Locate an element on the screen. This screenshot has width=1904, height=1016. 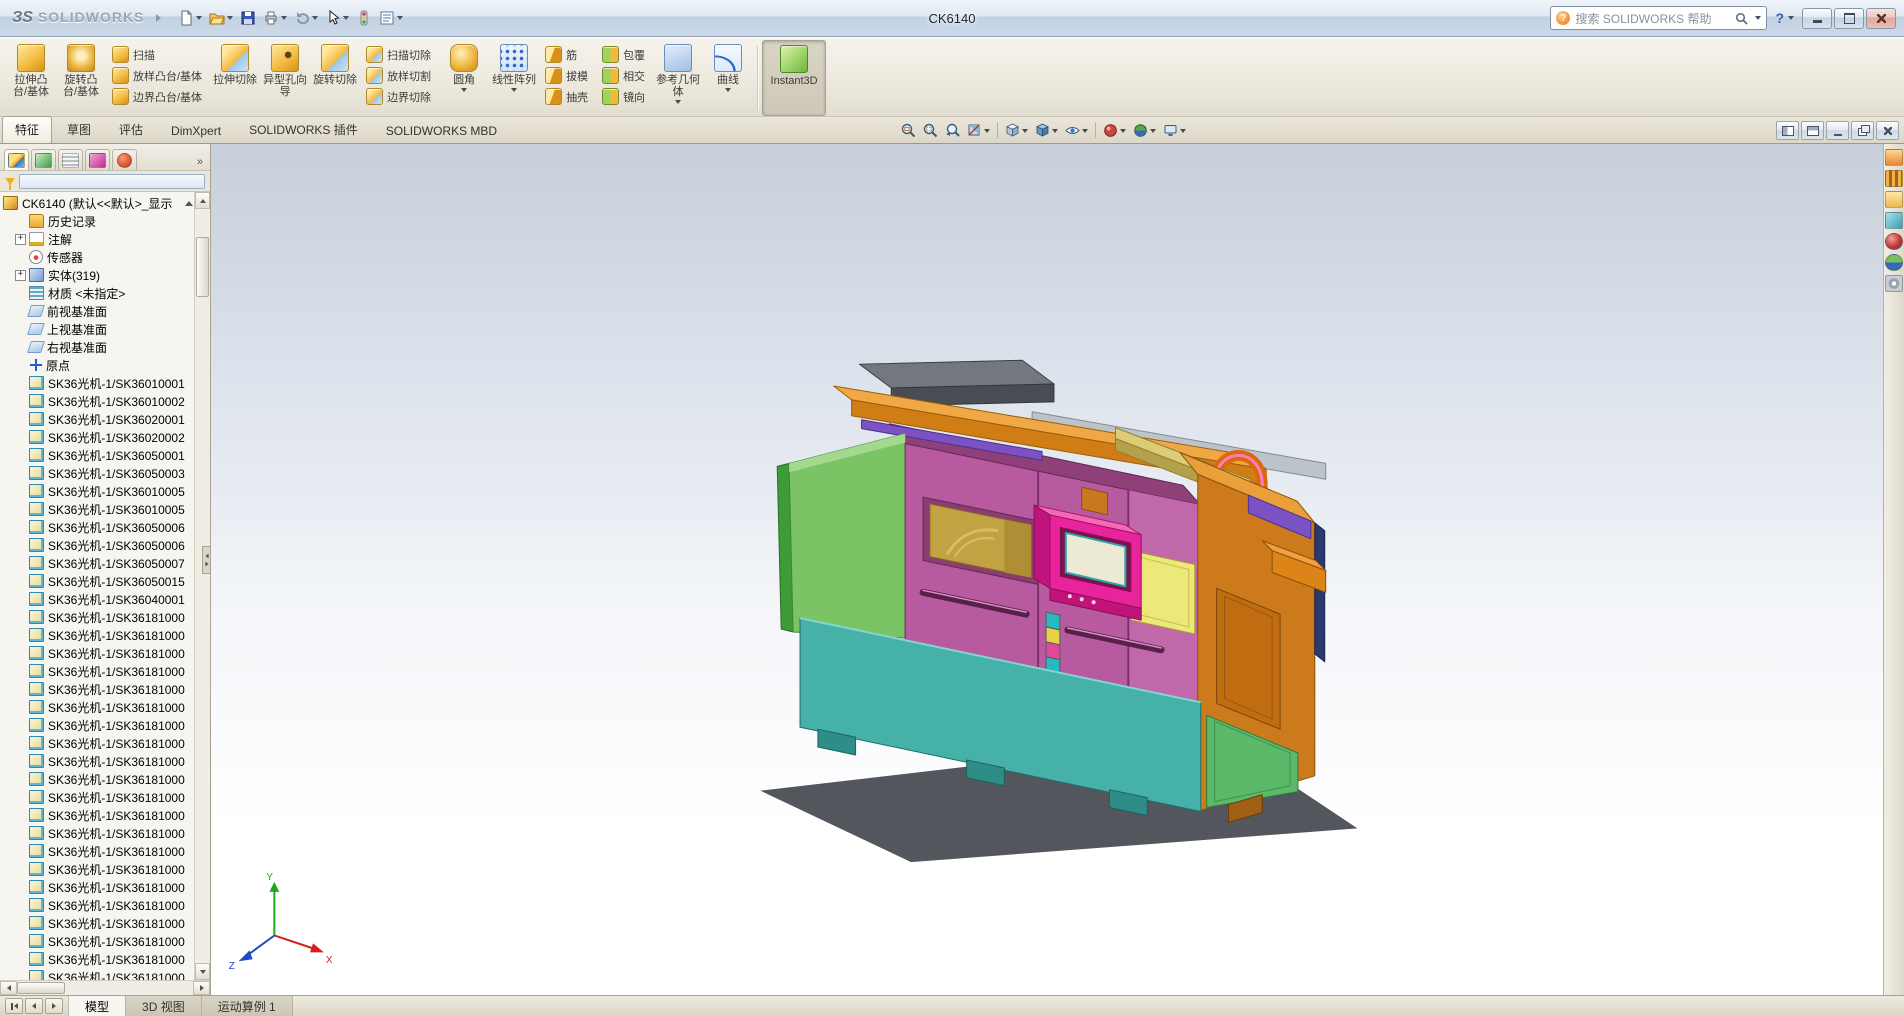
doc-tab: 3D 视图 is located at coordinates (164, 1006).